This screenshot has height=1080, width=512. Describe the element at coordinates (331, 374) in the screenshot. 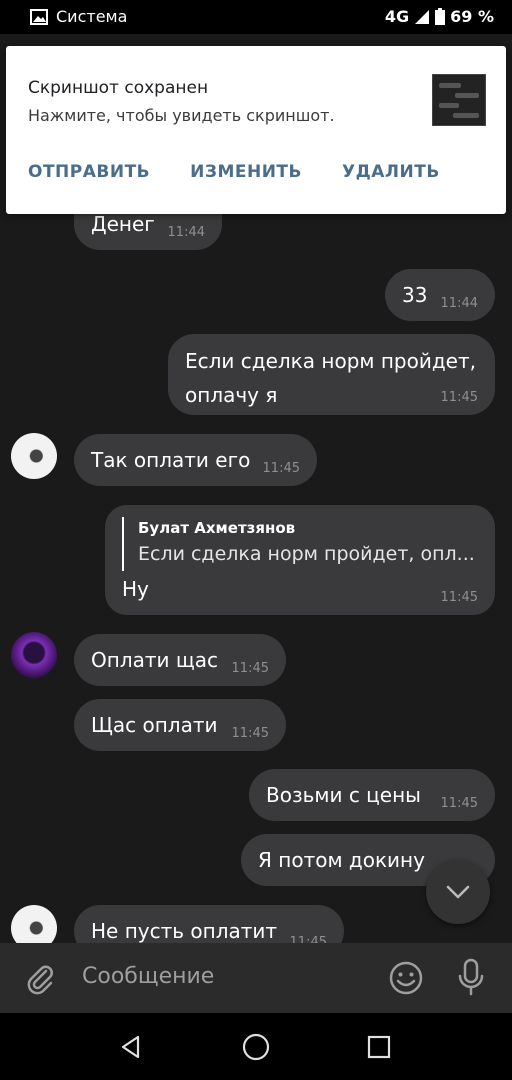

I see `message-bubble: Если сделка норм пройдет, оплачу я 11:45` at that location.